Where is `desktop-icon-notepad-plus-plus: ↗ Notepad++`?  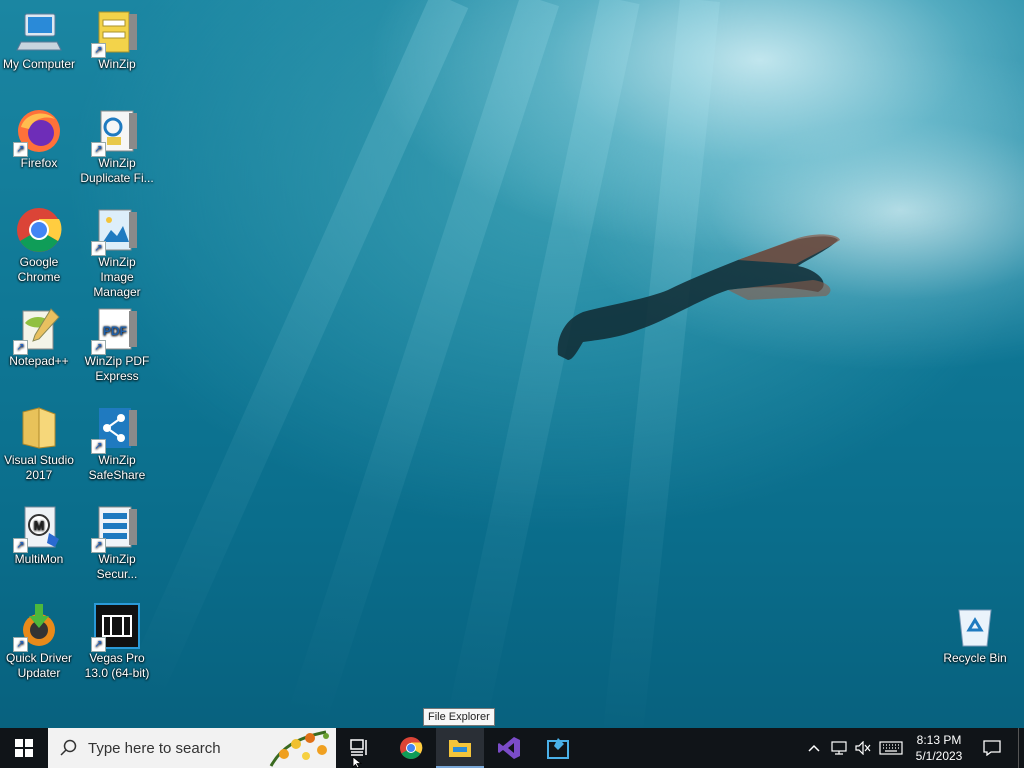 desktop-icon-notepad-plus-plus: ↗ Notepad++ is located at coordinates (39, 334).